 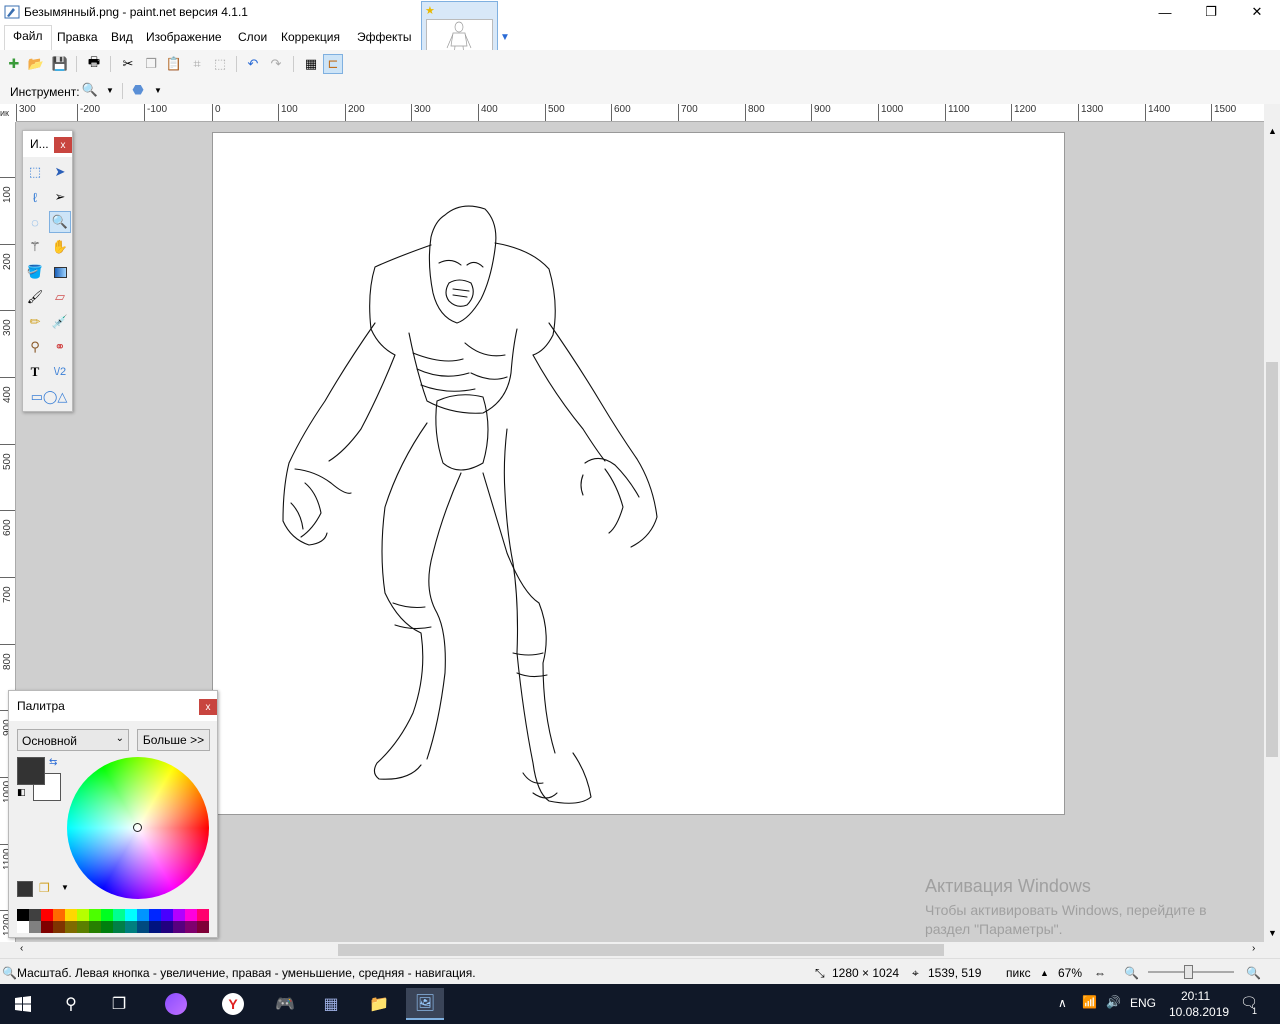 I want to click on scroll-left-icon: ‹, so click(x=21, y=948).